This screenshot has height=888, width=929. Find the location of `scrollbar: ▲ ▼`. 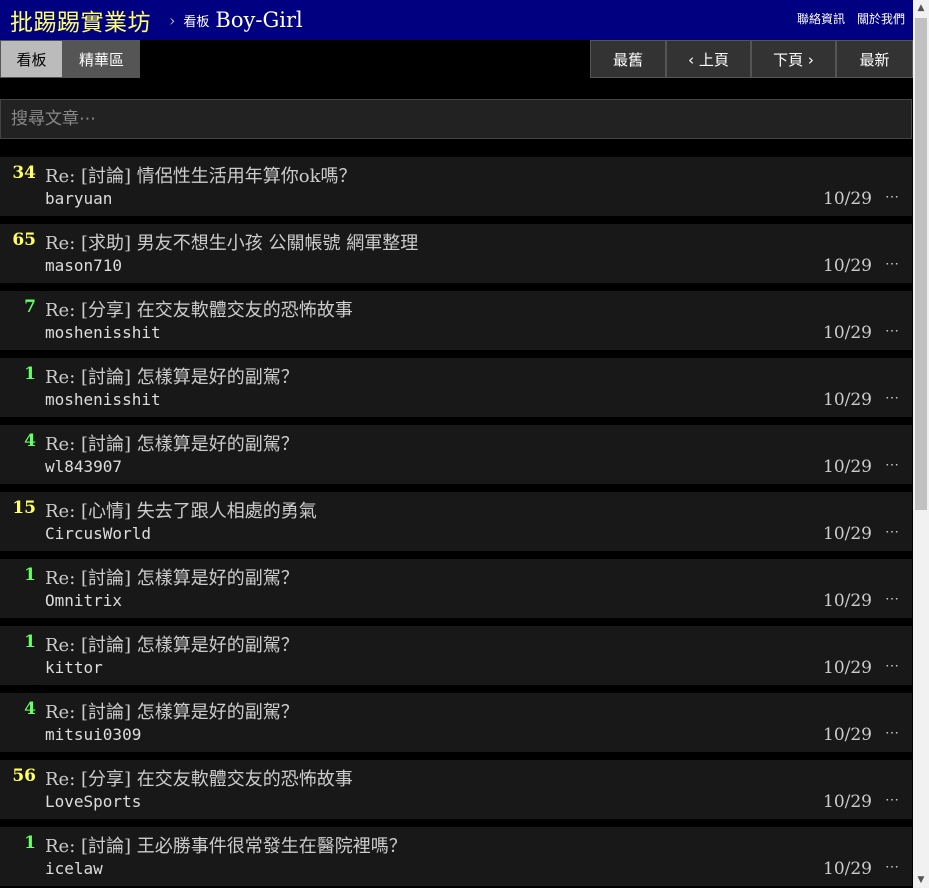

scrollbar: ▲ ▼ is located at coordinates (921, 444).